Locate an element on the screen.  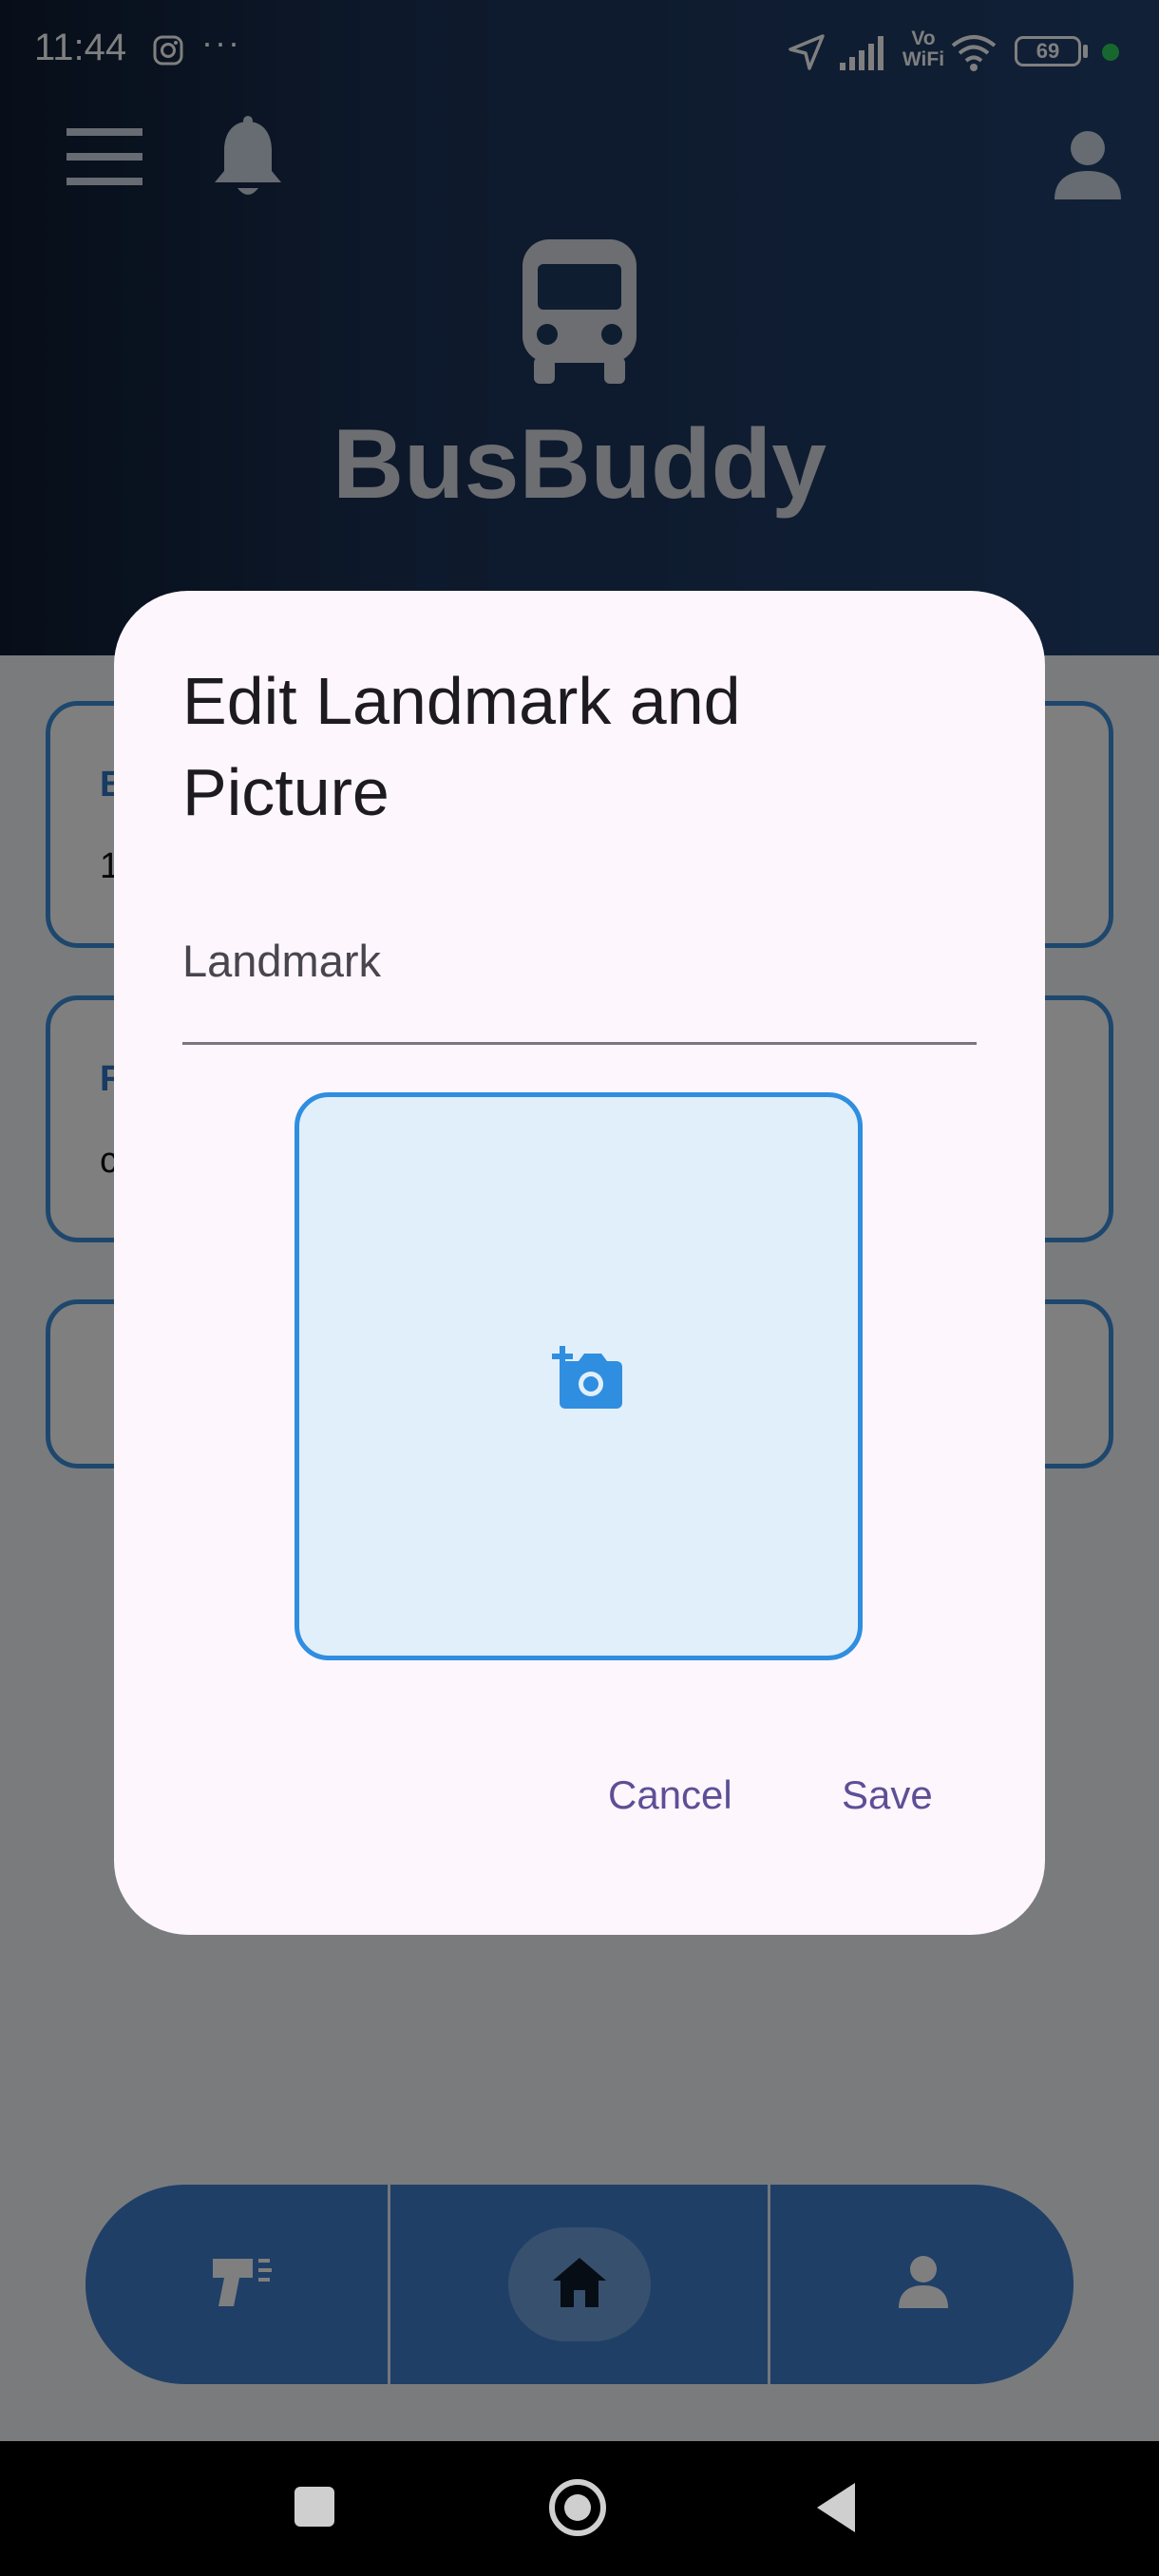
system-nav-bar is located at coordinates (579, 2508).